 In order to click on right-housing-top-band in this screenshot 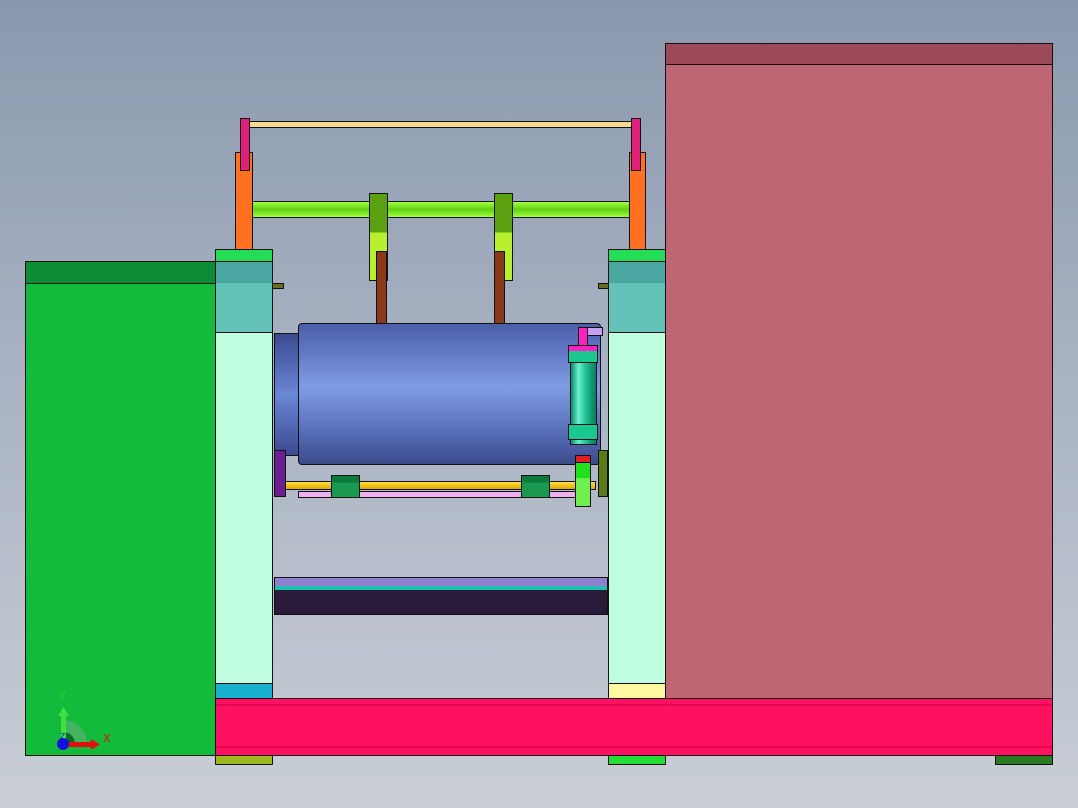, I will do `click(859, 54)`.